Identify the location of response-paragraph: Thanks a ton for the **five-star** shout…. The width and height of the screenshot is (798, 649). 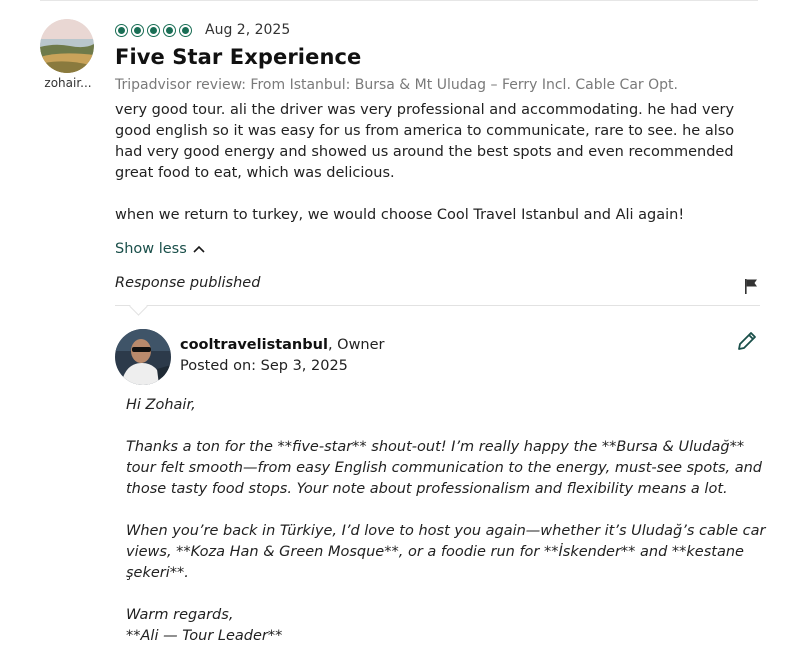
(444, 468).